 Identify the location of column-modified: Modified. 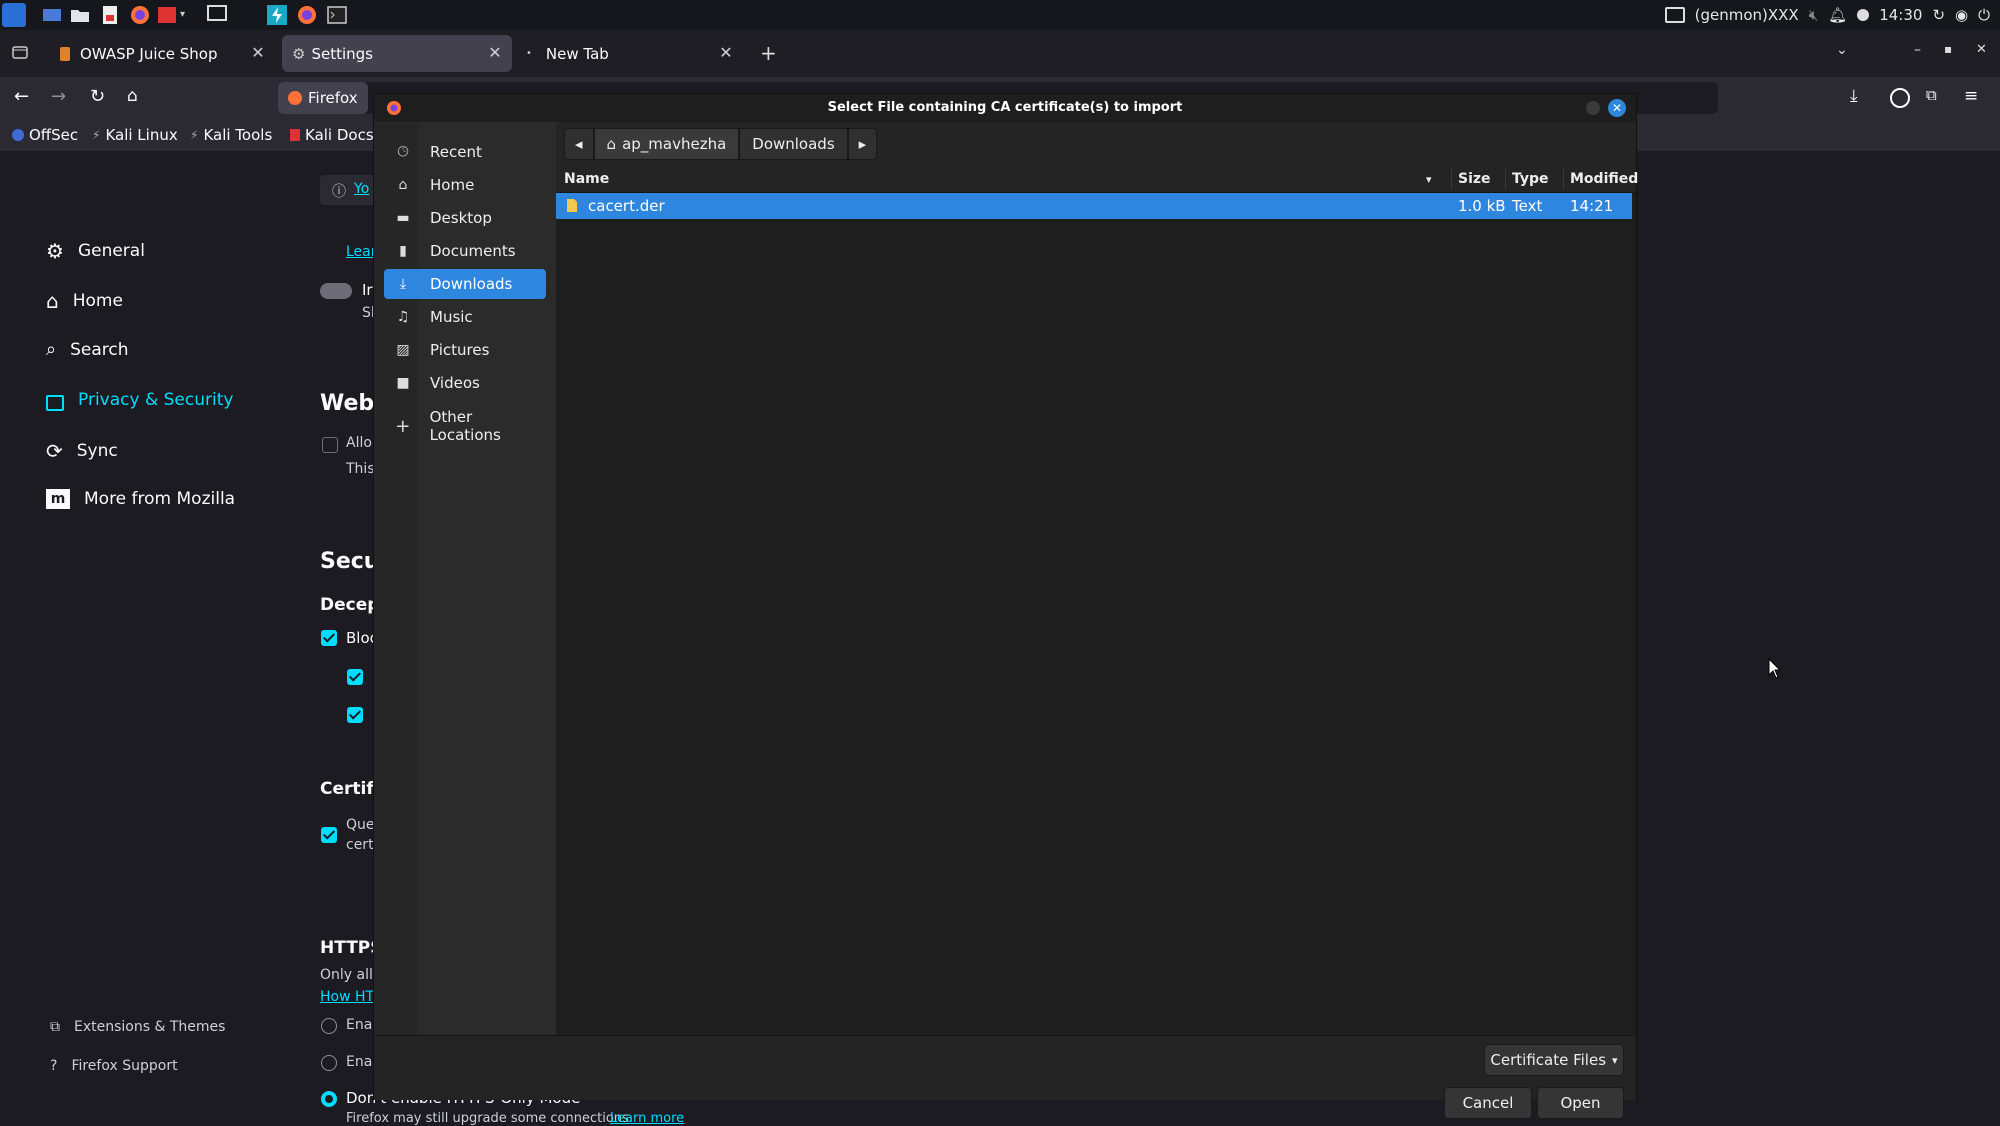
(1604, 179).